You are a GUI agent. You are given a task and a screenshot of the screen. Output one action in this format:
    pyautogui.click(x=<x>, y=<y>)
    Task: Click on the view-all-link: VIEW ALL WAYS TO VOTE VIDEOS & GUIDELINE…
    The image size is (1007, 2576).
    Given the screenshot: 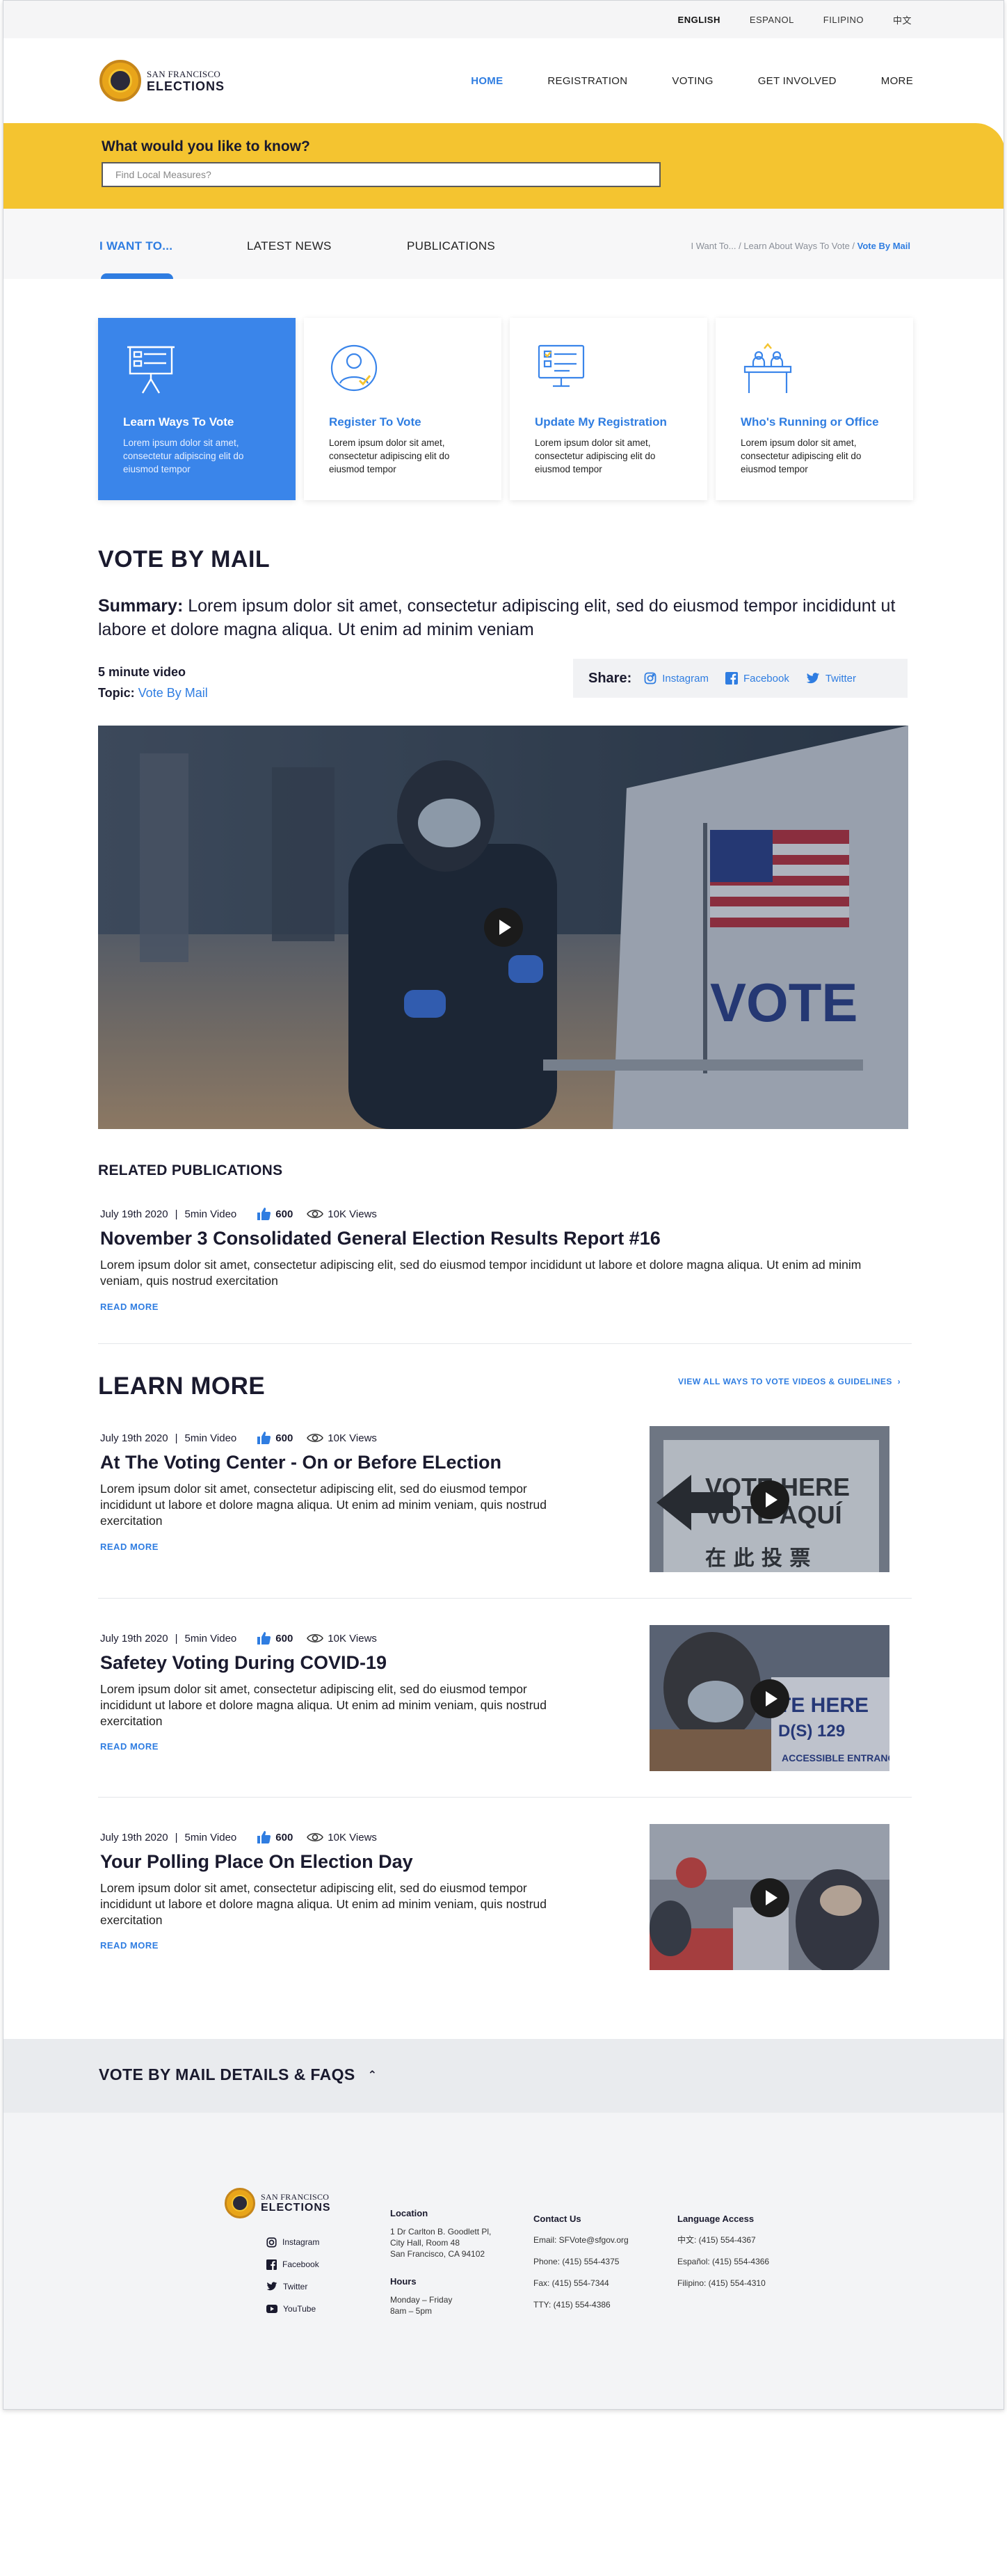 What is the action you would take?
    pyautogui.click(x=789, y=1381)
    